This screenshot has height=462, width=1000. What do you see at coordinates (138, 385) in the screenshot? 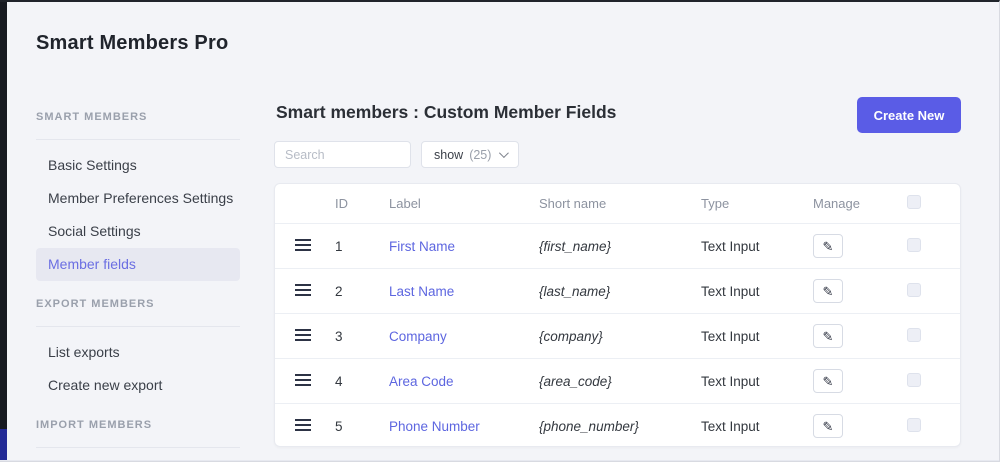
I see `sidebar-item-create-new-export: Create new export` at bounding box center [138, 385].